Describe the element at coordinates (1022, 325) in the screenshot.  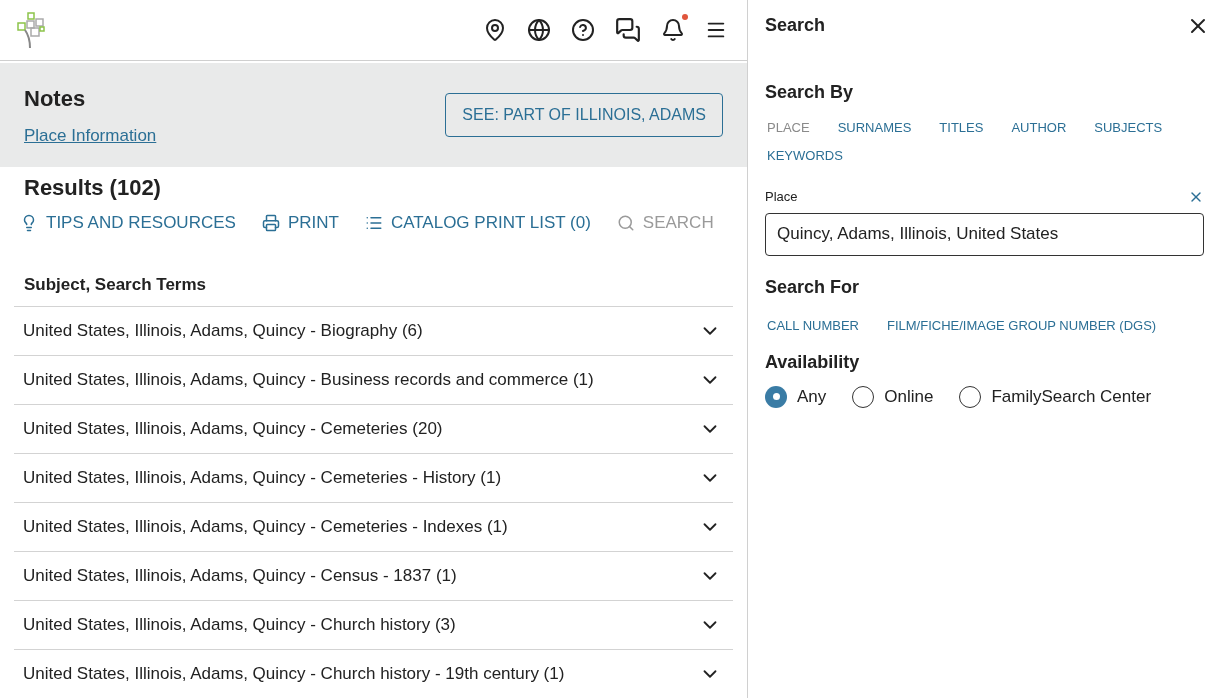
I see `search-for-tab: FILM/FICHE/IMAGE GROUP NUMBER (DGS)` at that location.